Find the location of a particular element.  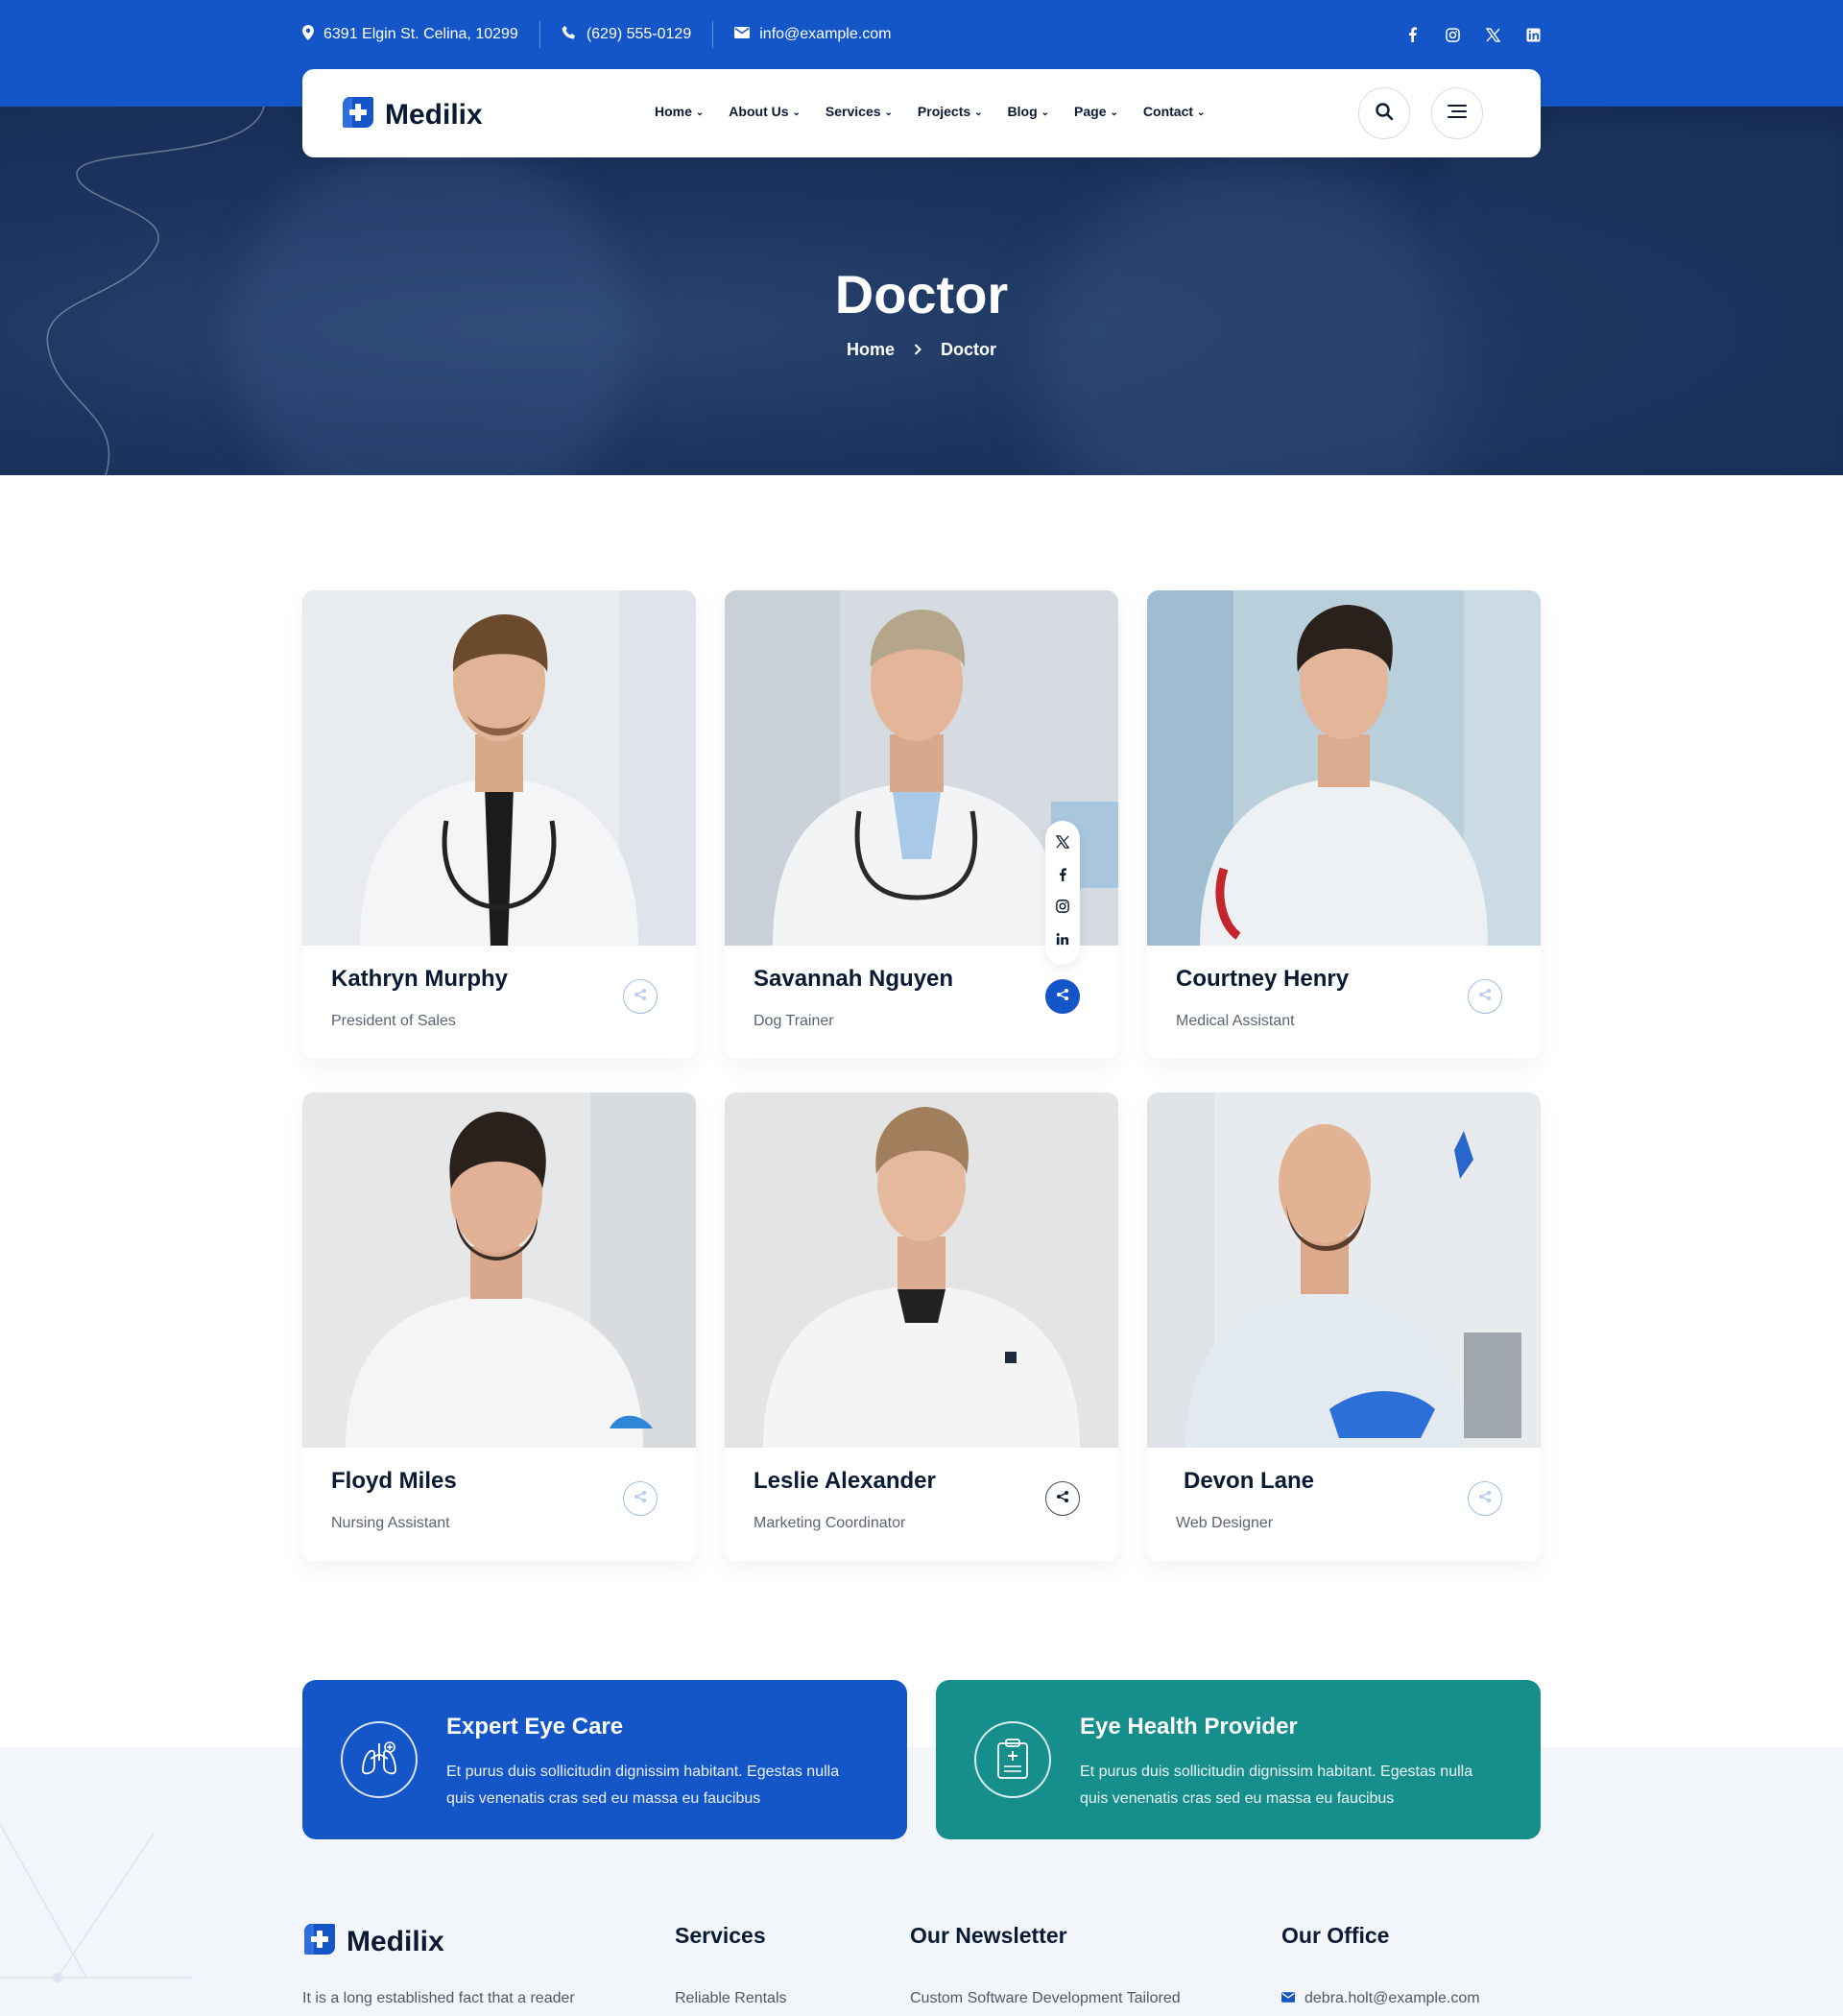

email-item: info@example.com is located at coordinates (812, 34).